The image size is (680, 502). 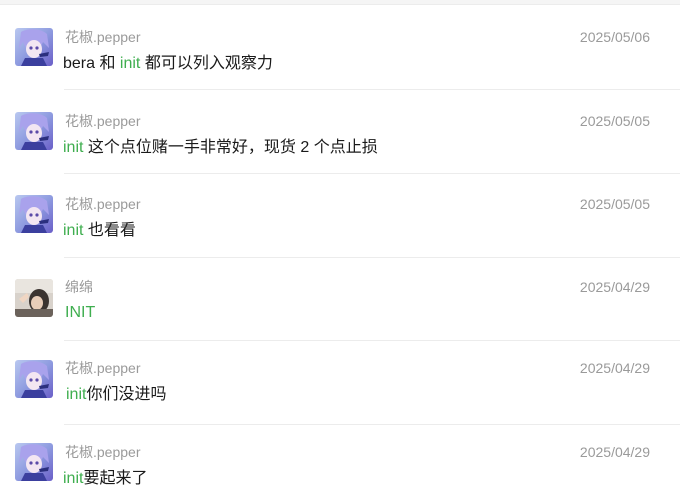 I want to click on message-text: INIT, so click(x=80, y=313).